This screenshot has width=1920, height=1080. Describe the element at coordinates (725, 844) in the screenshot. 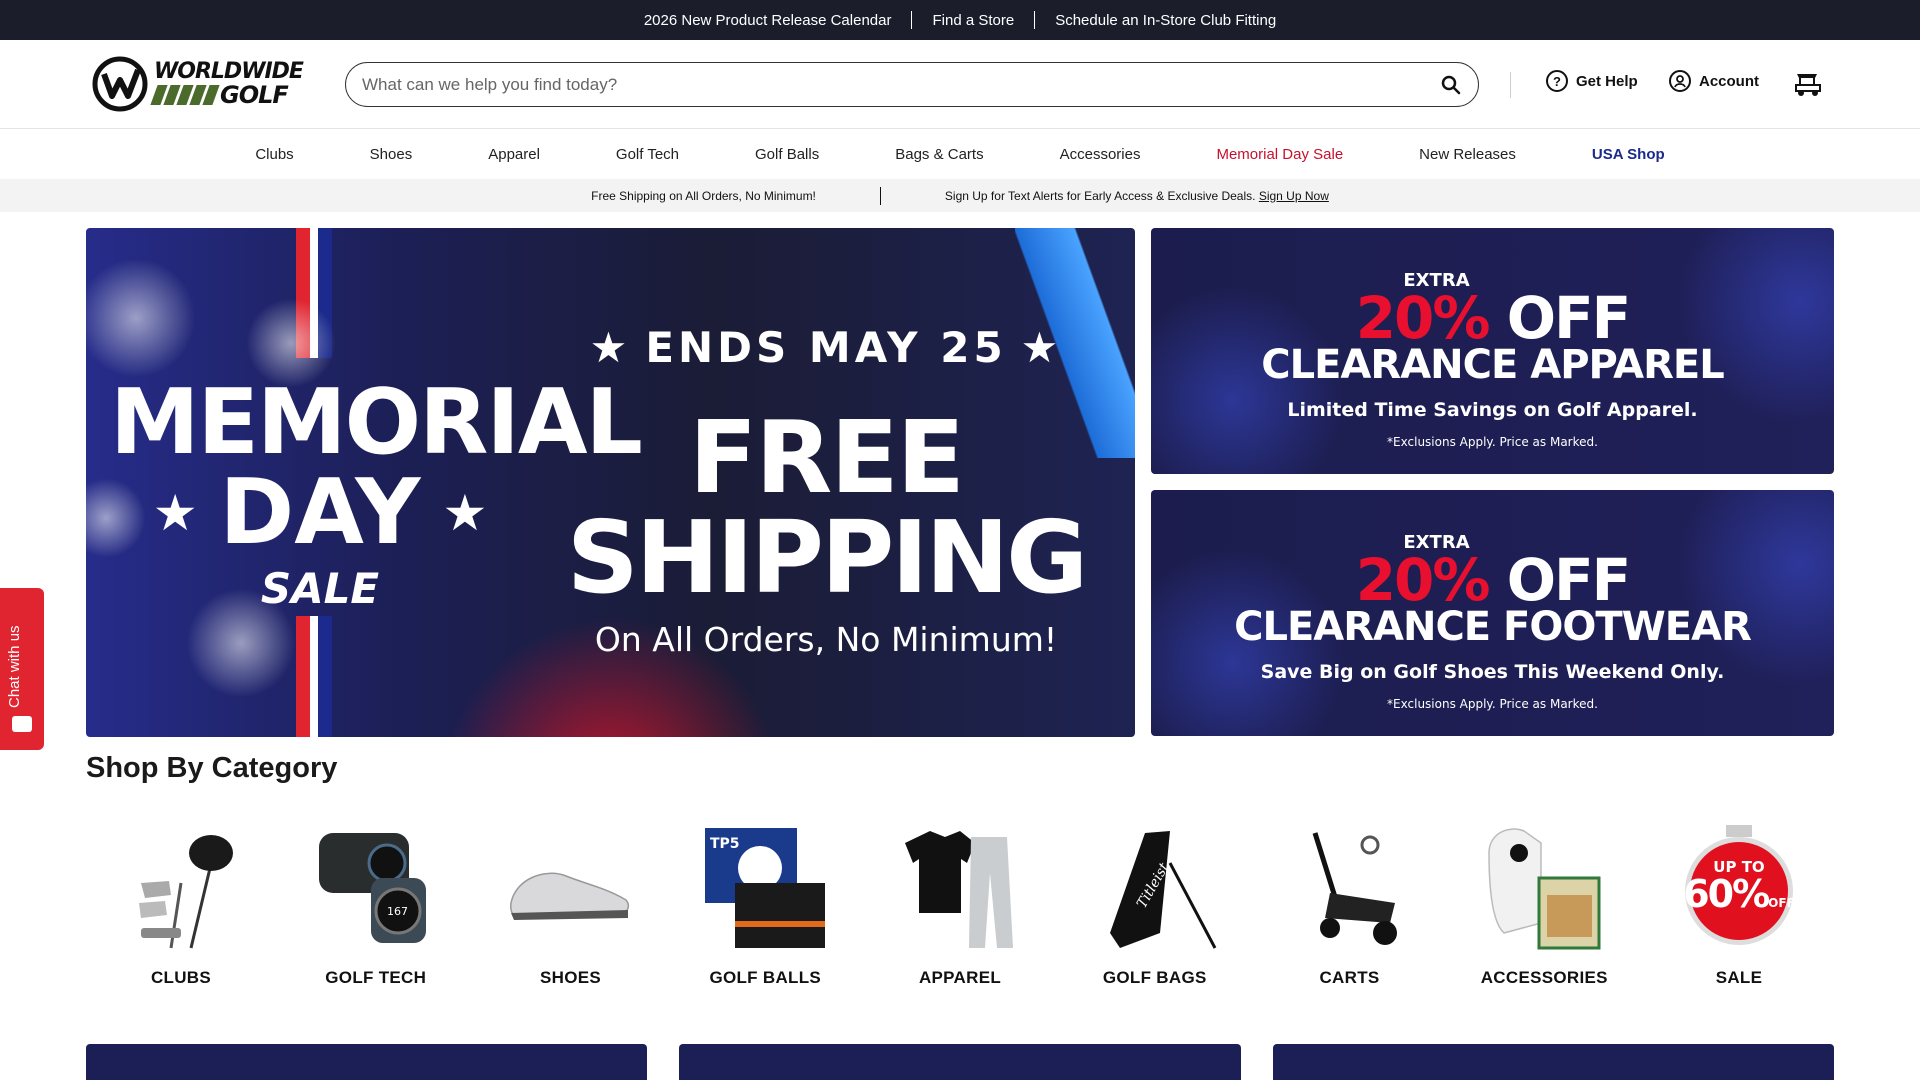

I see `svg-text: TP5` at that location.